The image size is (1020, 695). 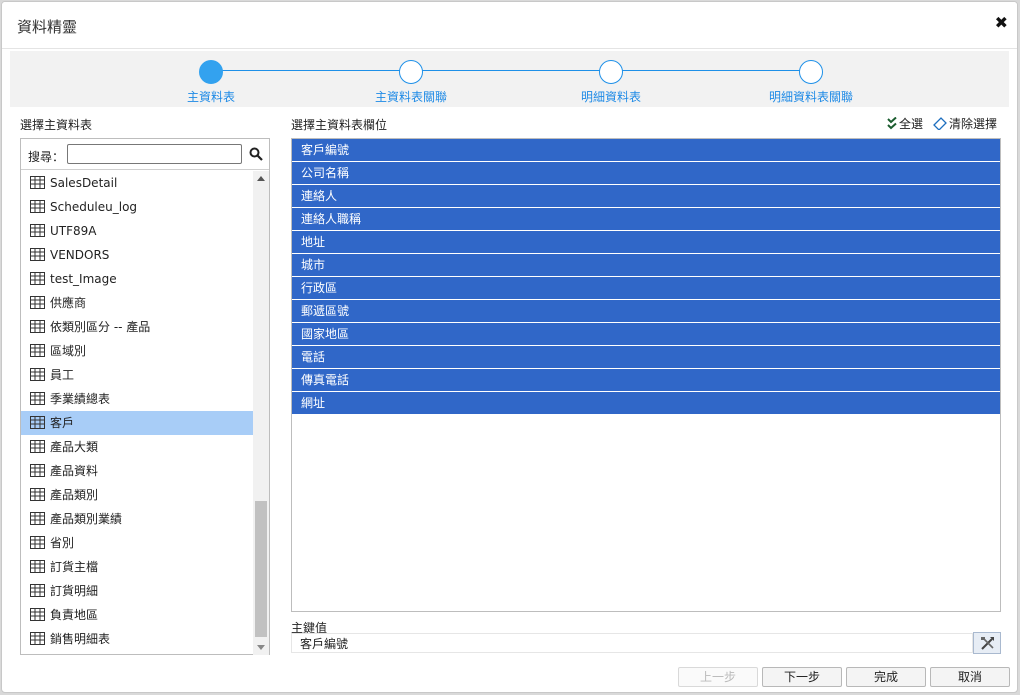 I want to click on table-list-item: 訂貨主檔, so click(x=137, y=567).